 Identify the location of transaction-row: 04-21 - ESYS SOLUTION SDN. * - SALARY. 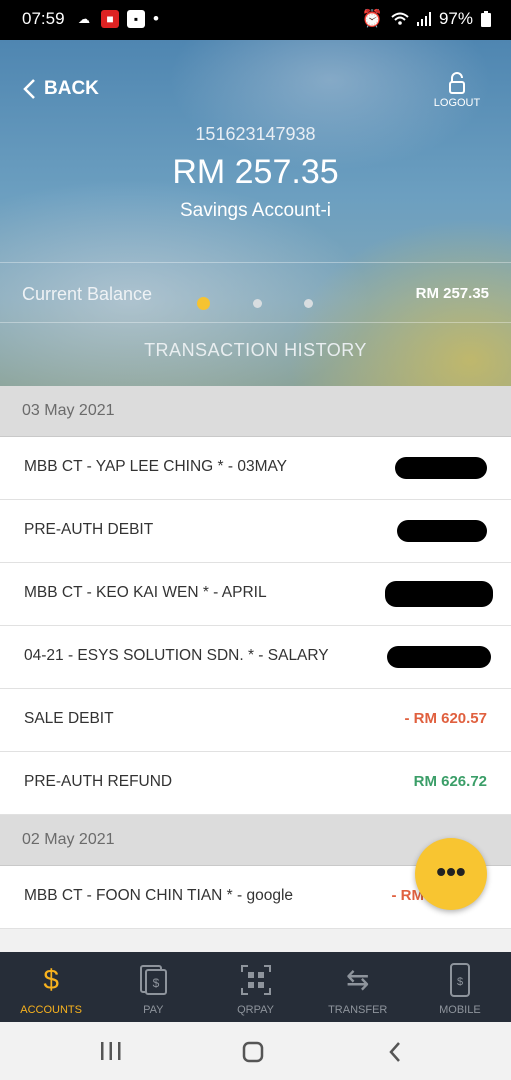
(255, 657).